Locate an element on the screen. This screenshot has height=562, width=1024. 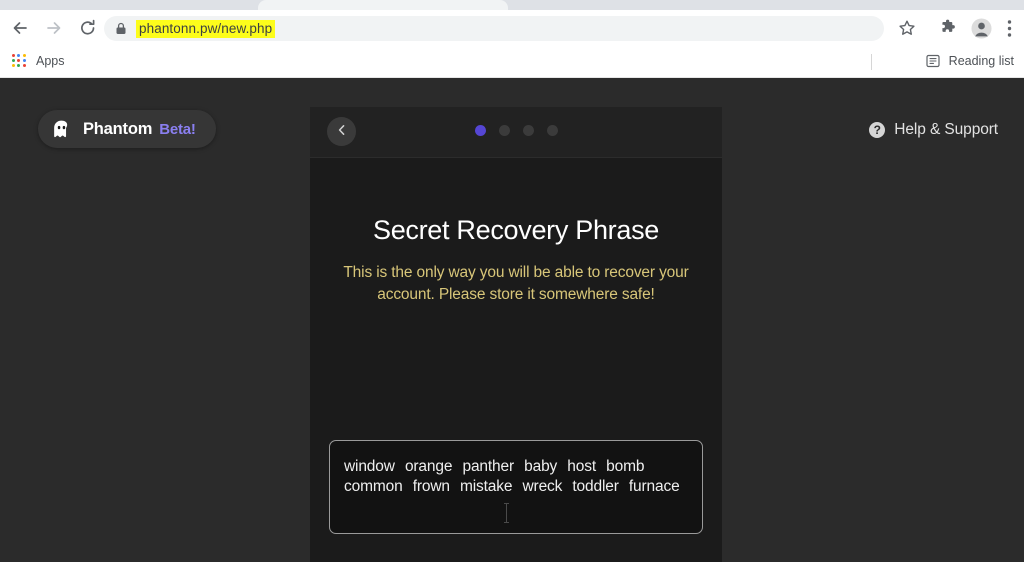
back-button is located at coordinates (20, 28).